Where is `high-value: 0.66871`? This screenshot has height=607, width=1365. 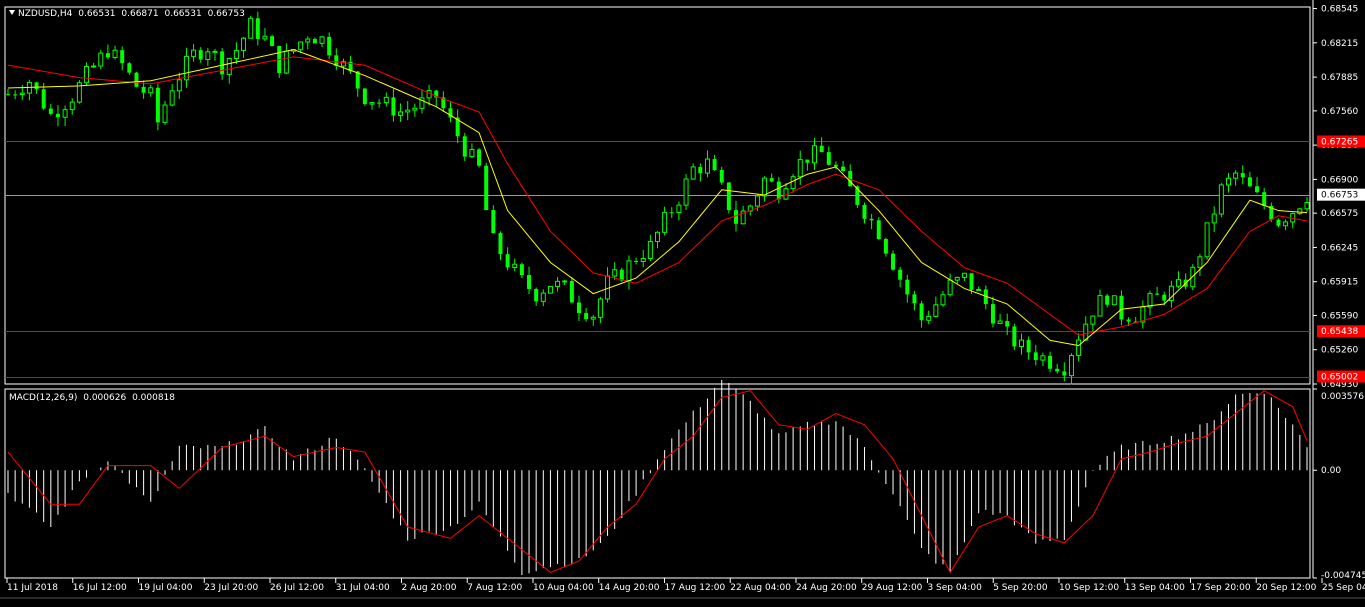 high-value: 0.66871 is located at coordinates (140, 14).